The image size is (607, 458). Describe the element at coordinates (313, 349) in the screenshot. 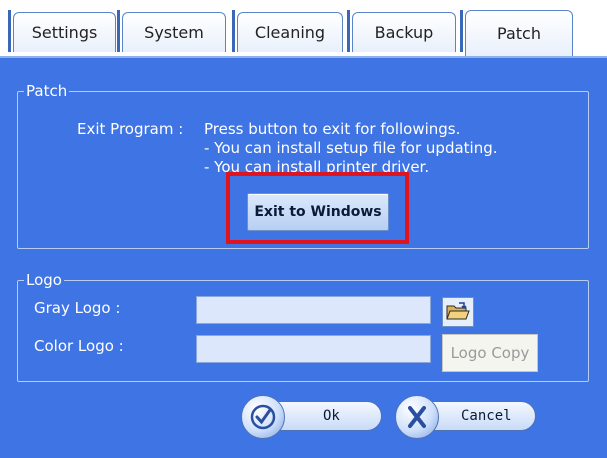

I see `color-logo-field` at that location.